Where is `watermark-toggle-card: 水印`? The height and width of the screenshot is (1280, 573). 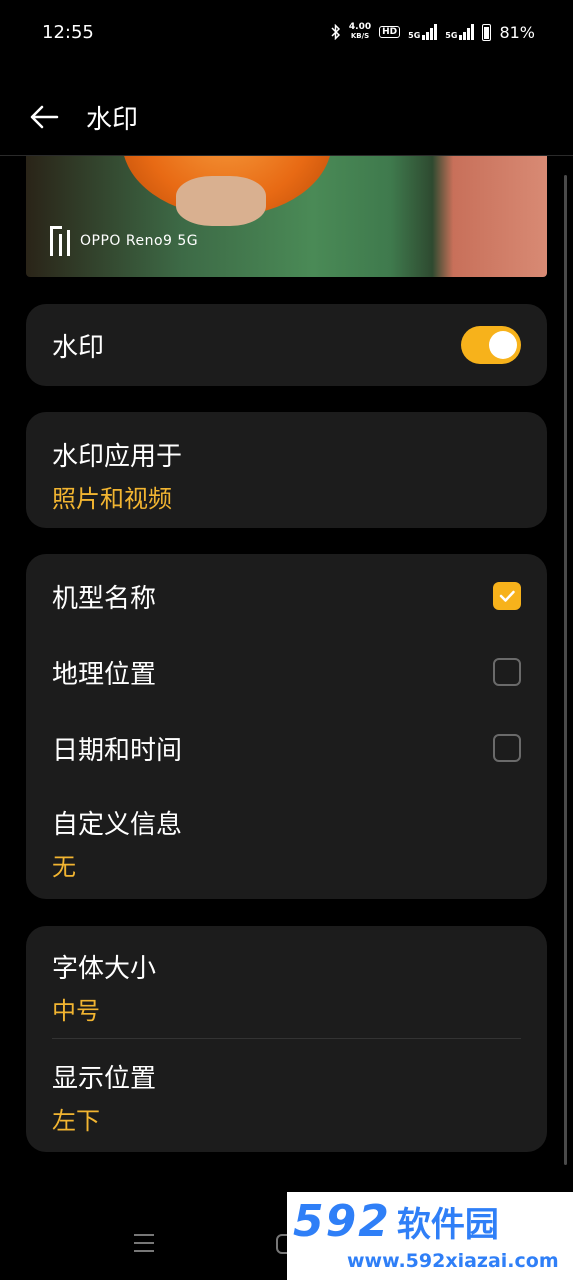 watermark-toggle-card: 水印 is located at coordinates (286, 345).